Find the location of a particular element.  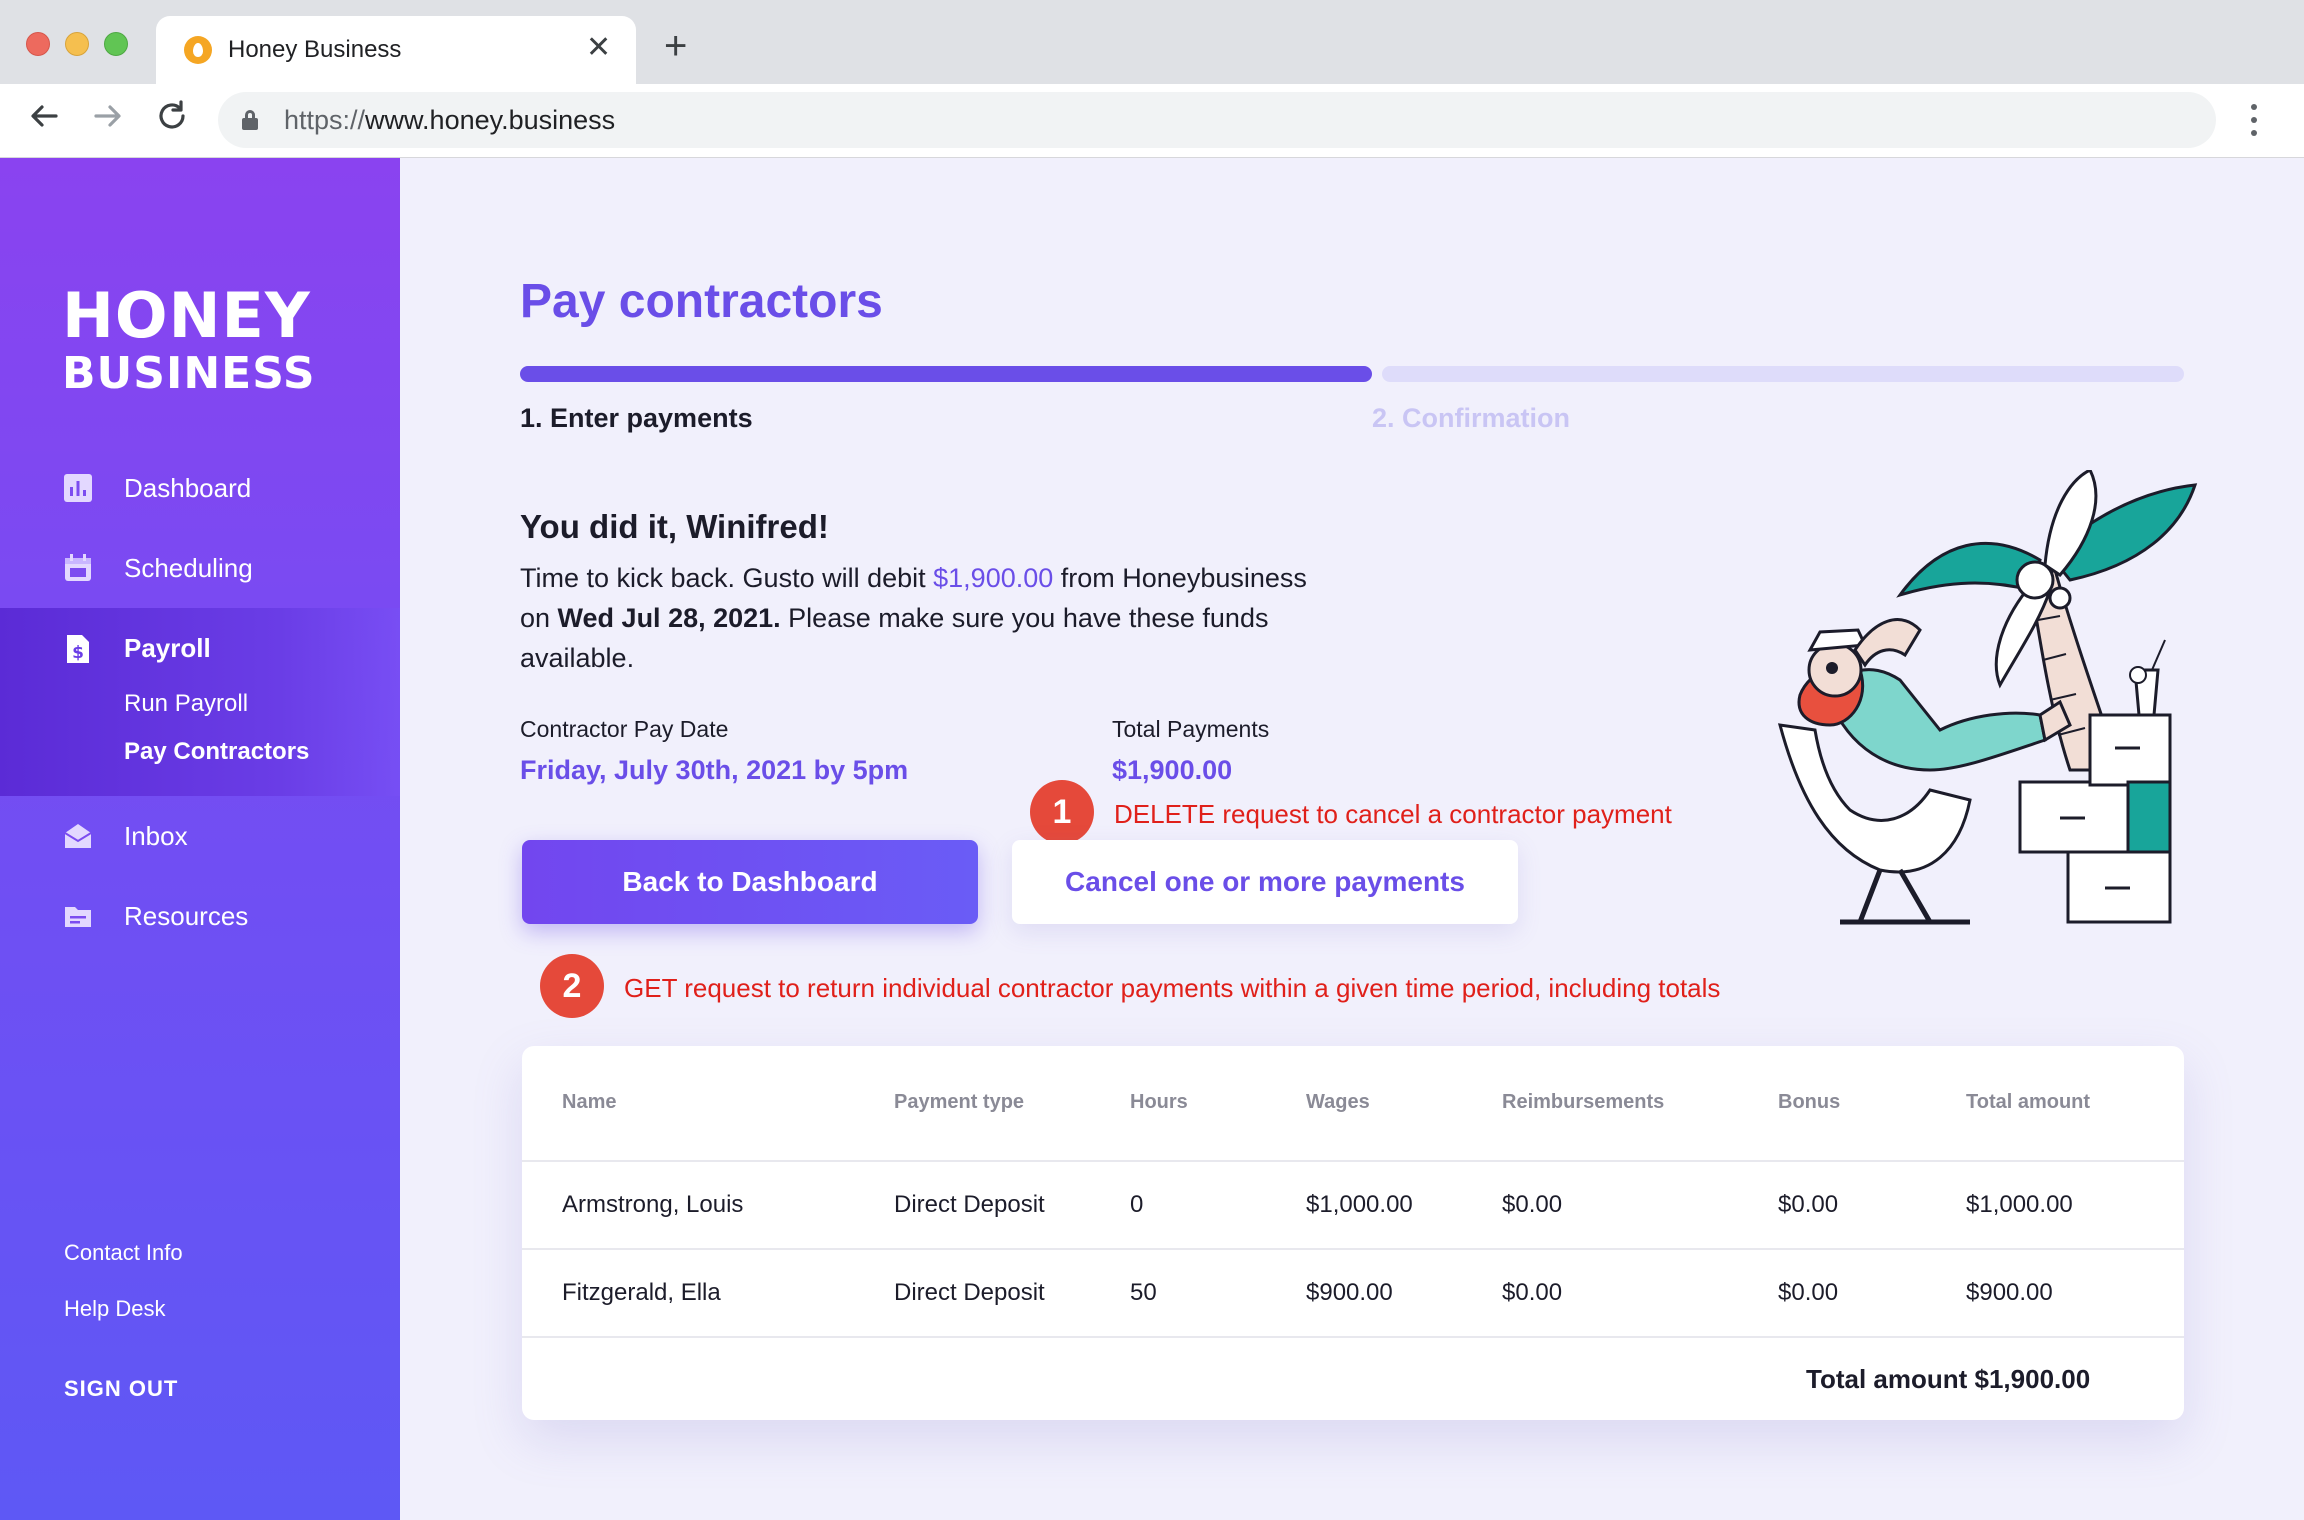

sidebar-item-label: Inbox is located at coordinates (156, 836).